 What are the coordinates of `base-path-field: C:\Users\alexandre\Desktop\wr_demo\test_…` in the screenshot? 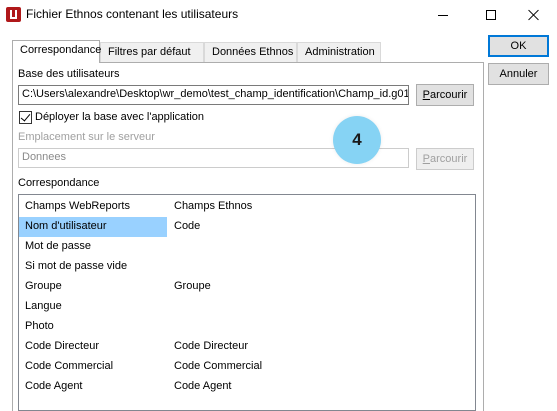 It's located at (213, 95).